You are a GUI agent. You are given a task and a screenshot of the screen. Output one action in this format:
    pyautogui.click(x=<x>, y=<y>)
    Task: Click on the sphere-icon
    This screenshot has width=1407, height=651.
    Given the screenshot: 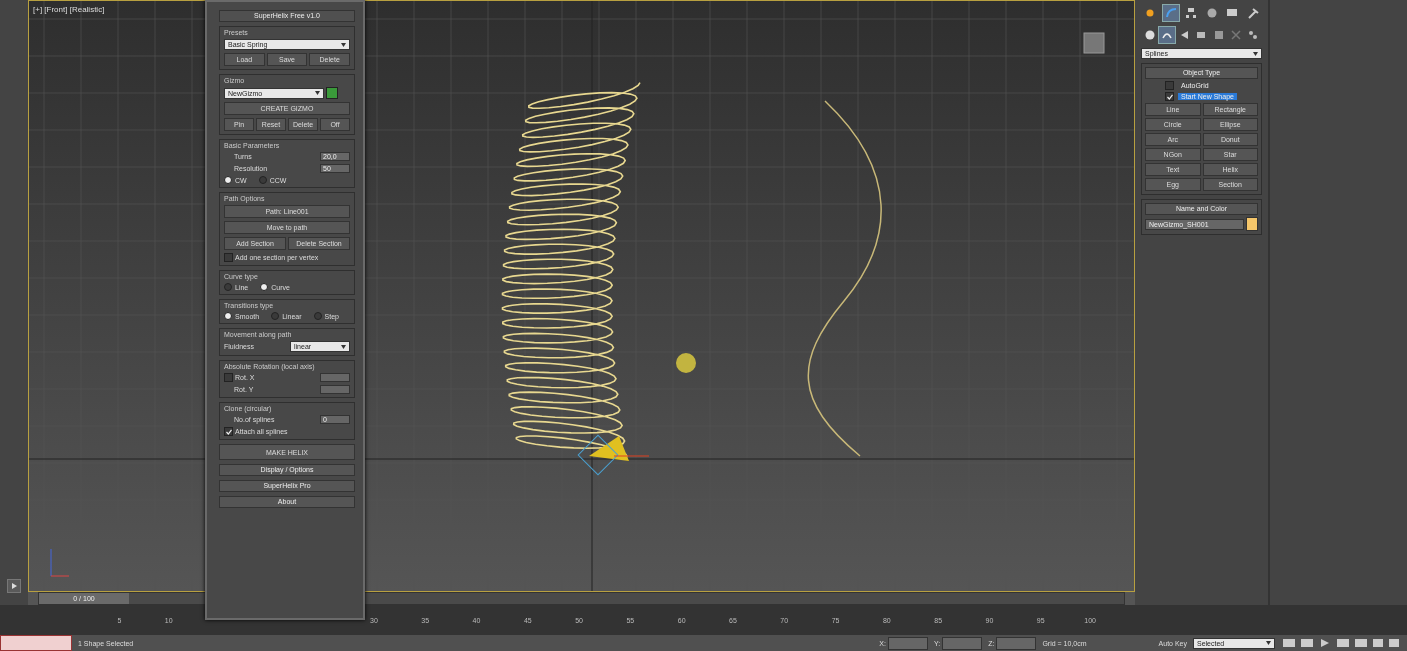 What is the action you would take?
    pyautogui.click(x=1149, y=35)
    